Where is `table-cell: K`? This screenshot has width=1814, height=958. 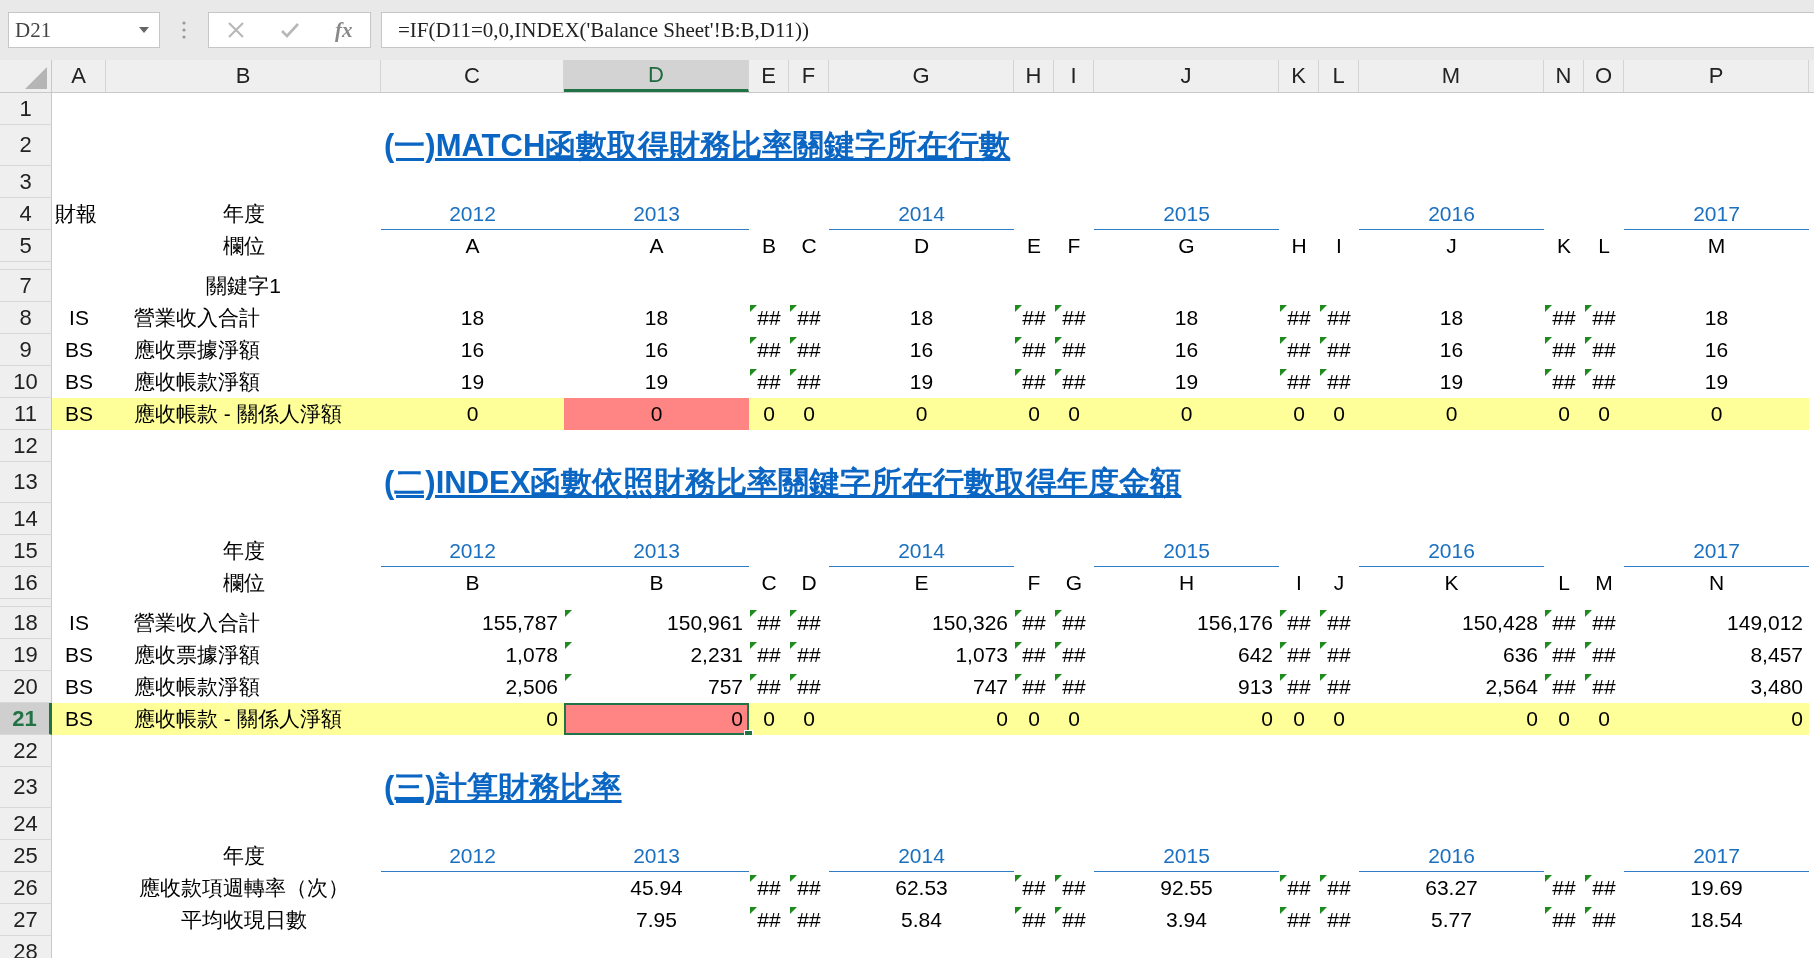
table-cell: K is located at coordinates (1564, 246).